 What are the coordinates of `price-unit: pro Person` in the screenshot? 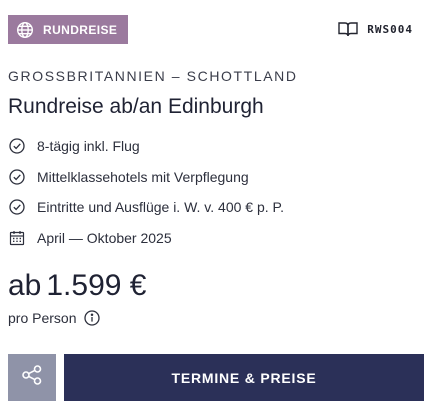 It's located at (54, 318).